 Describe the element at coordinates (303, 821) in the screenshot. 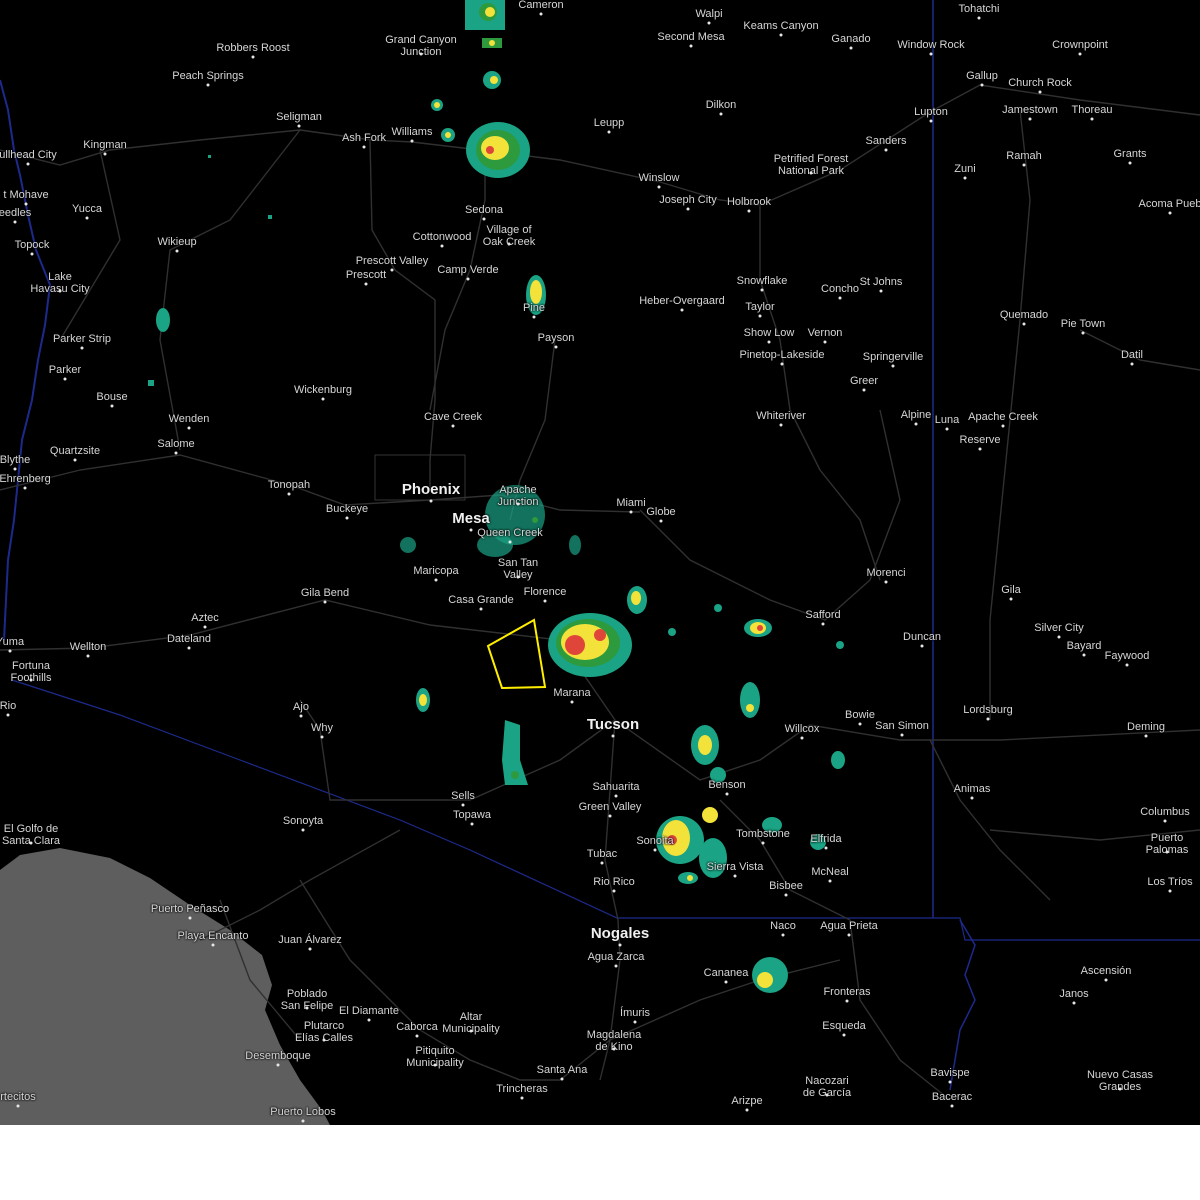

I see `city-label-sonoyta: Sonoyta` at that location.